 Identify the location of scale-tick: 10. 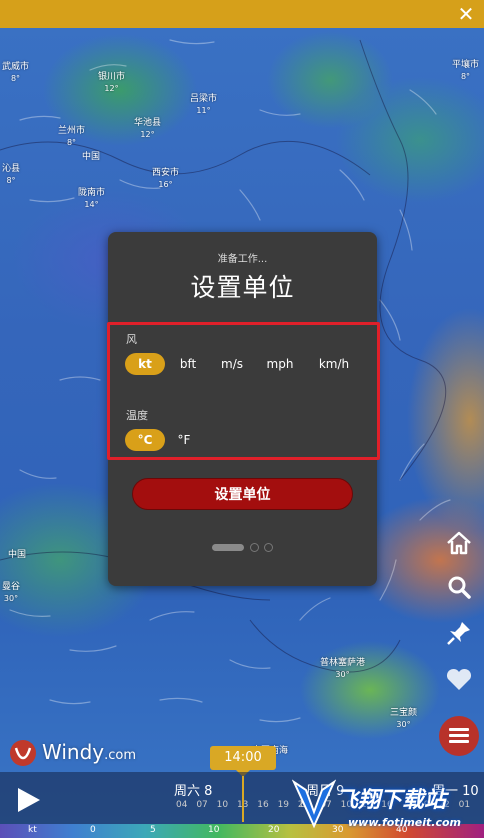
(214, 830).